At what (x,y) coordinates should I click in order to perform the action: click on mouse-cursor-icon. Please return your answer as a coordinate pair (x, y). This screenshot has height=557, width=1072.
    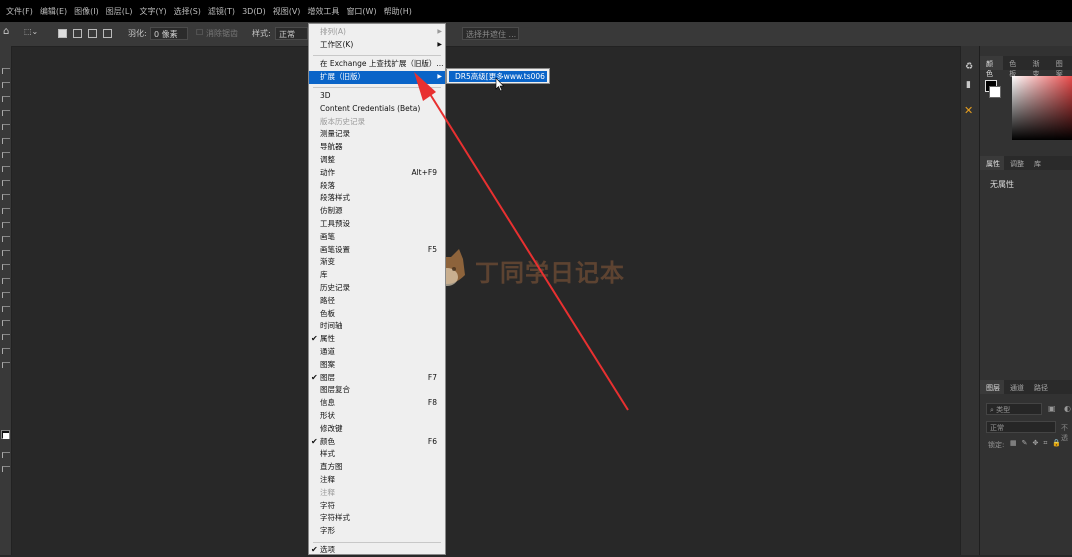
    Looking at the image, I should click on (500, 84).